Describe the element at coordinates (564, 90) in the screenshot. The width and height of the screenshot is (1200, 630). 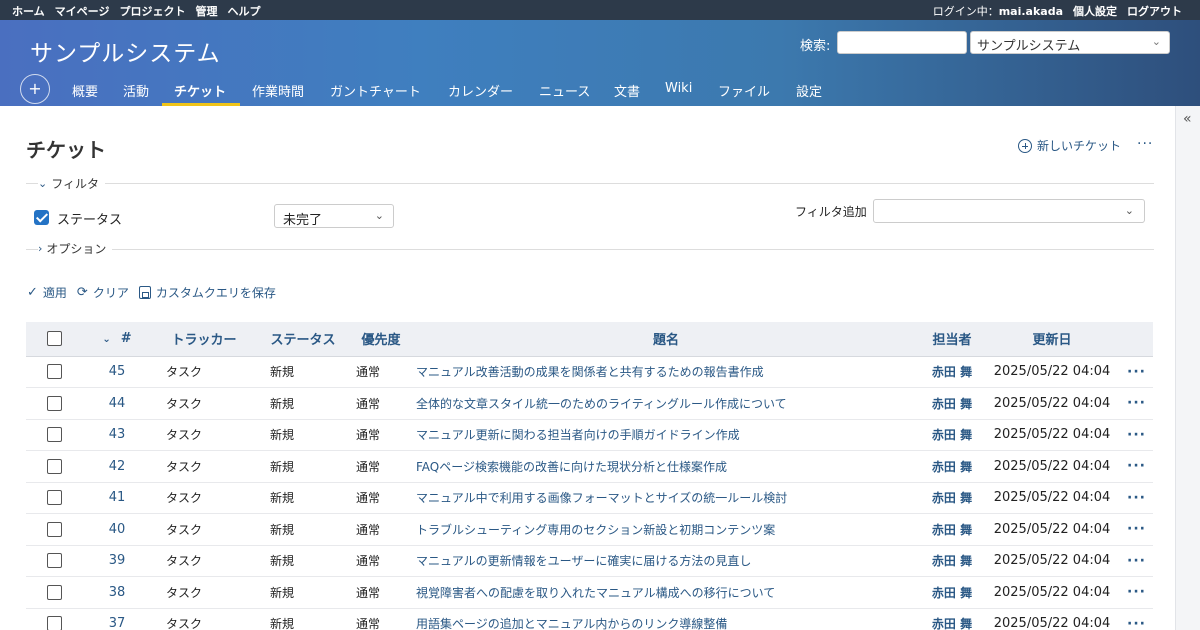
I see `tab-news: ニュース` at that location.